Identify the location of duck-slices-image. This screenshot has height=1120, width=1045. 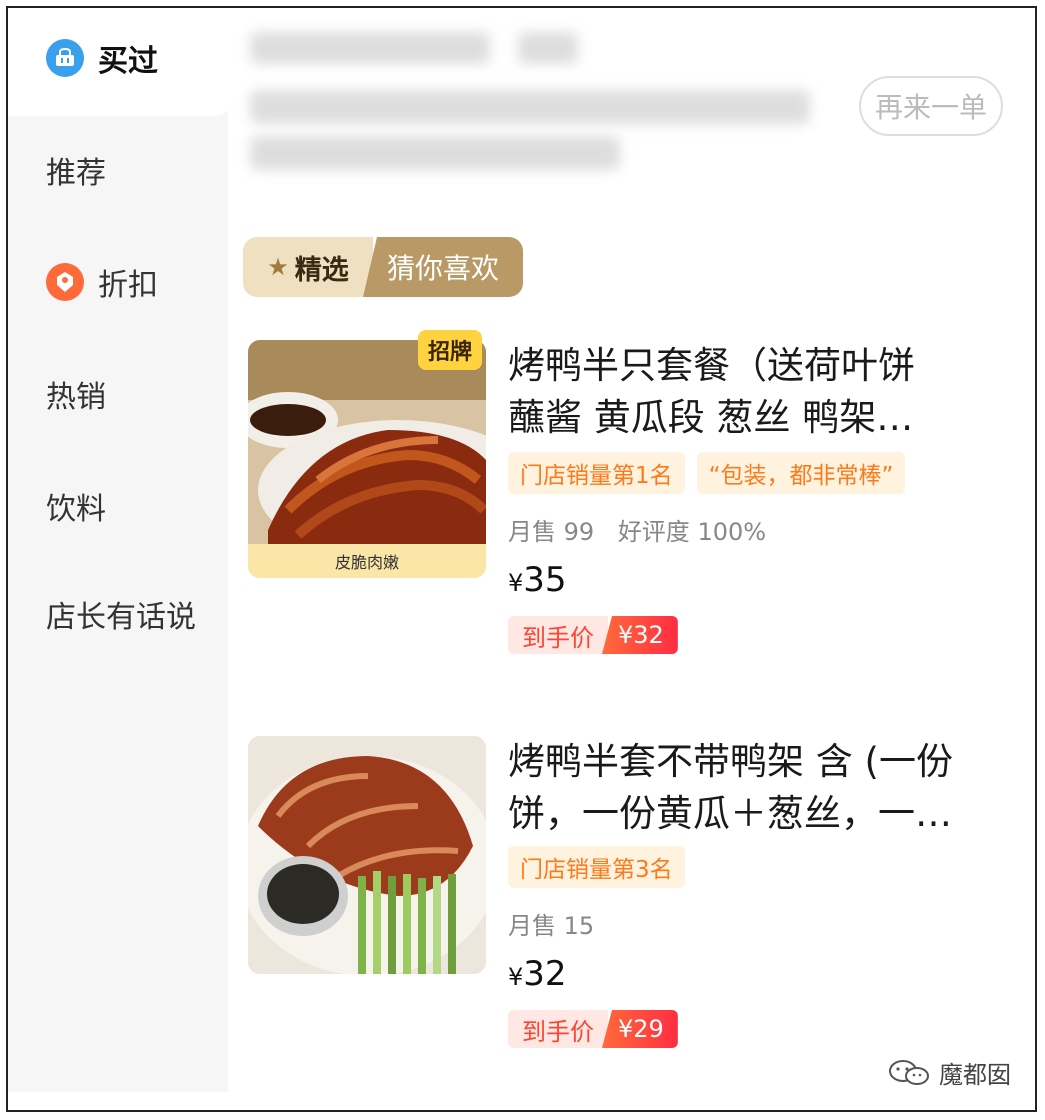
(367, 855).